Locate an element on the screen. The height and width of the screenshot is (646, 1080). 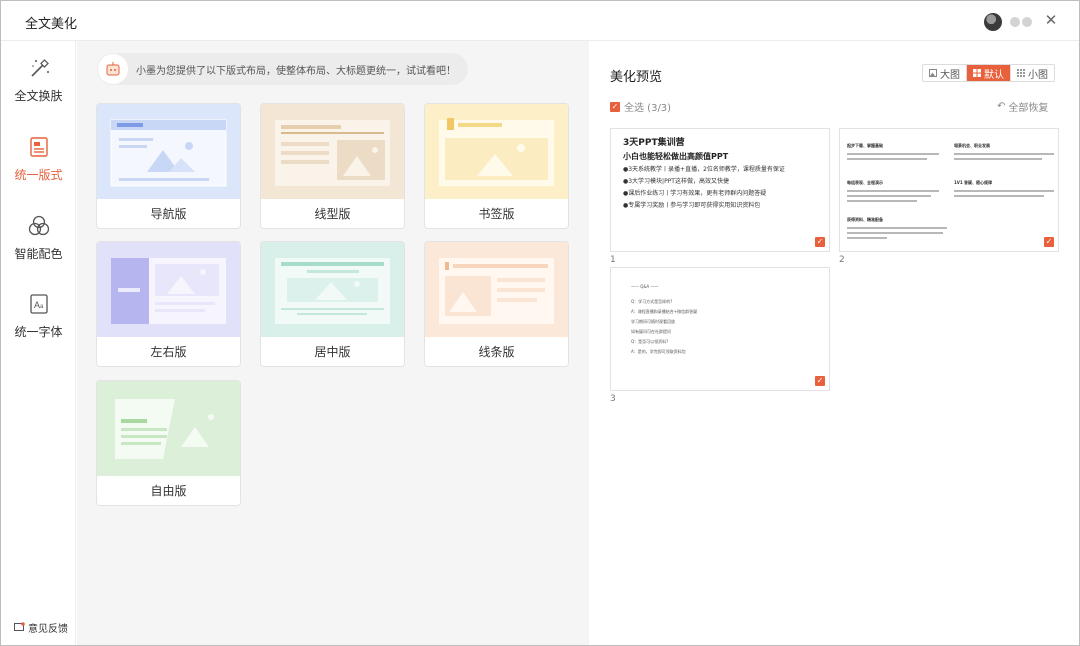
nav-item-font: A a 统一字体 is located at coordinates (38, 322).